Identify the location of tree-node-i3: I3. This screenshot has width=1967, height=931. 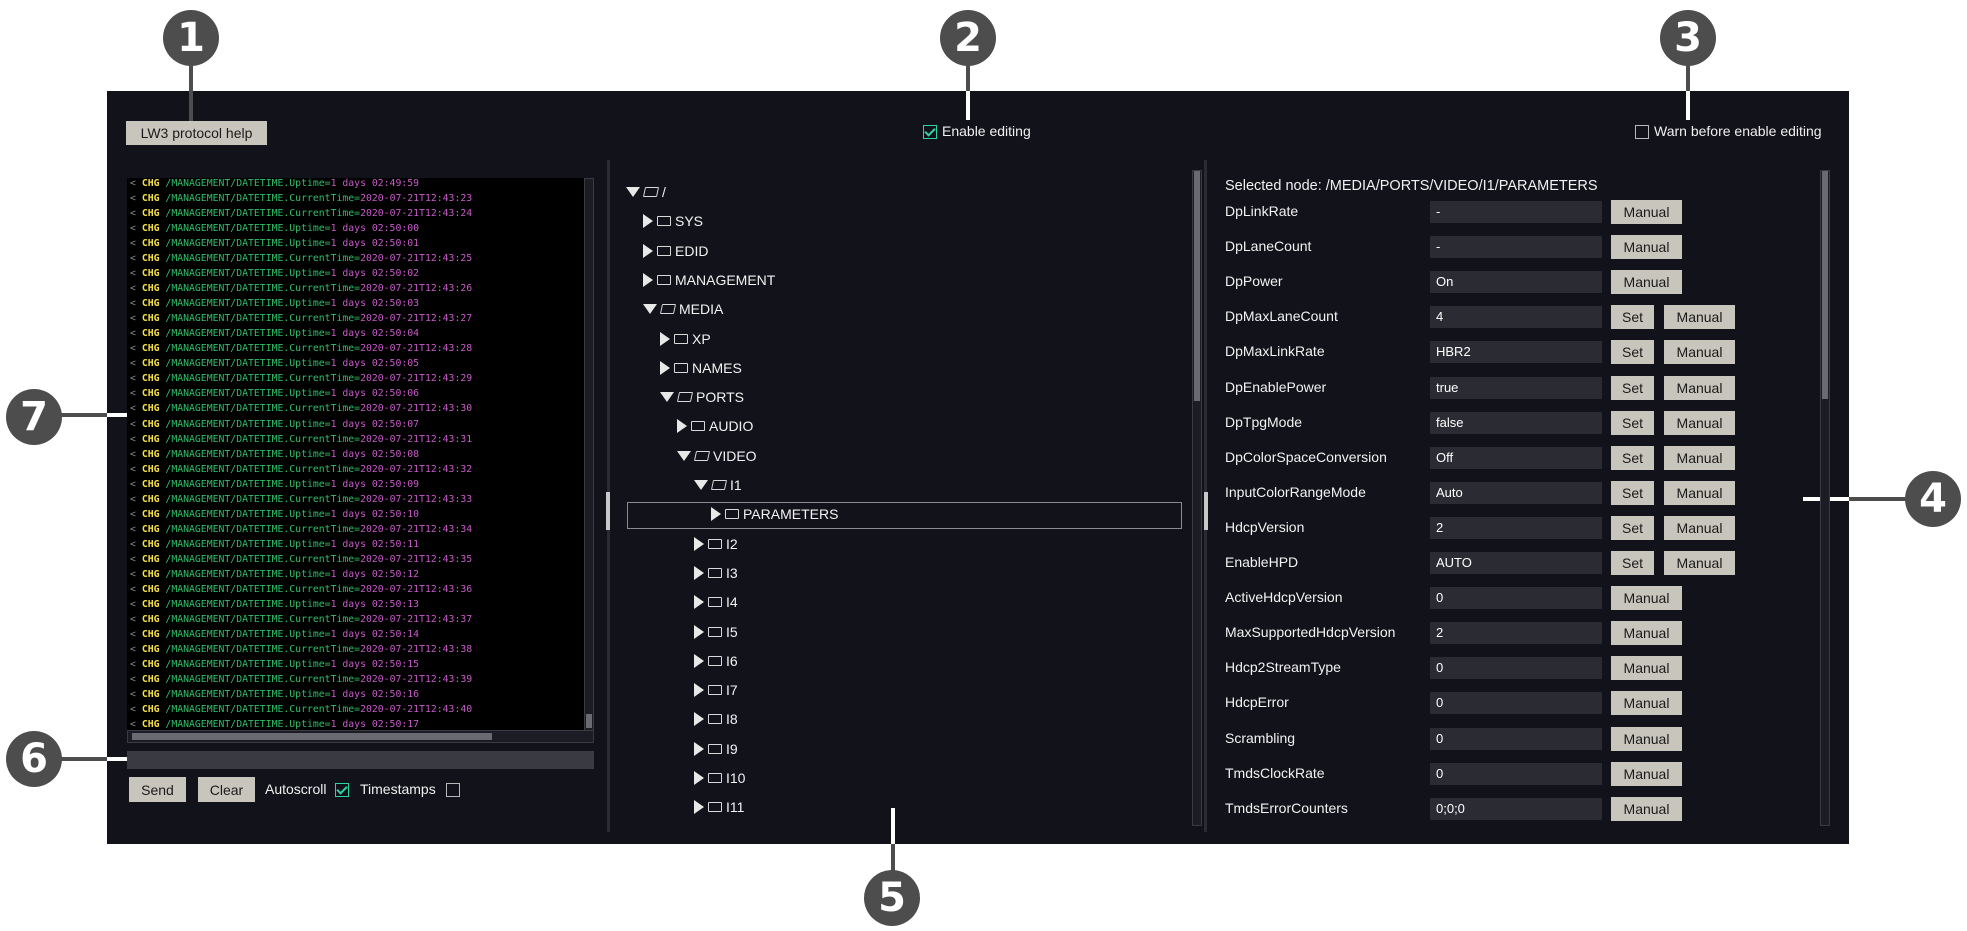
(716, 573).